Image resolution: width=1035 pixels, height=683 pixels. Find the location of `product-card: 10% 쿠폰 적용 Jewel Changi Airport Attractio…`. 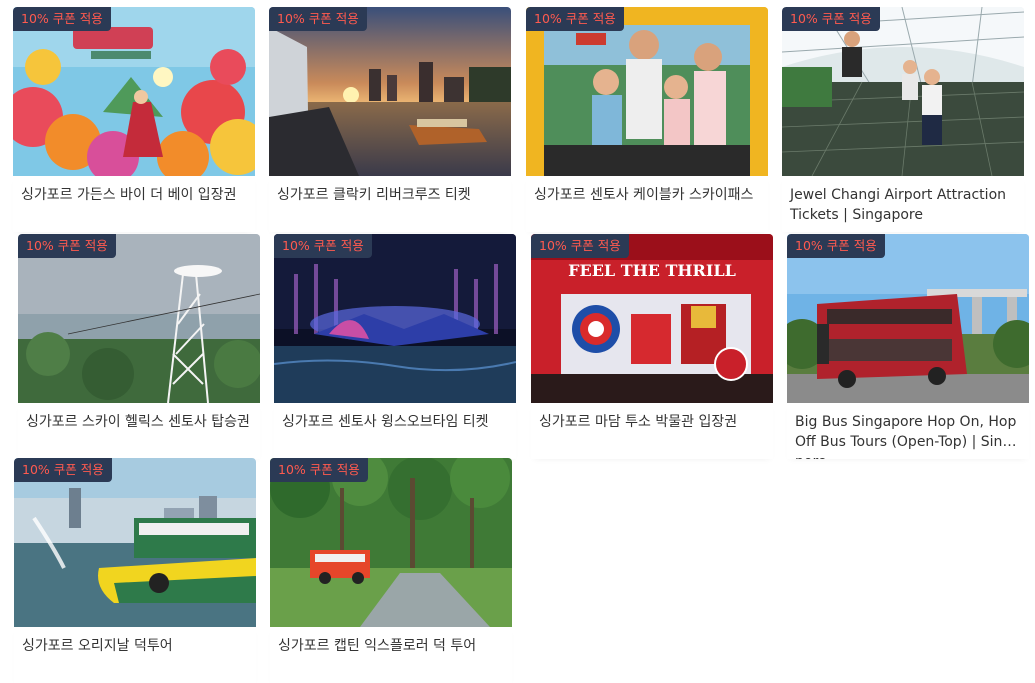

product-card: 10% 쿠폰 적용 Jewel Changi Airport Attractio… is located at coordinates (903, 119).